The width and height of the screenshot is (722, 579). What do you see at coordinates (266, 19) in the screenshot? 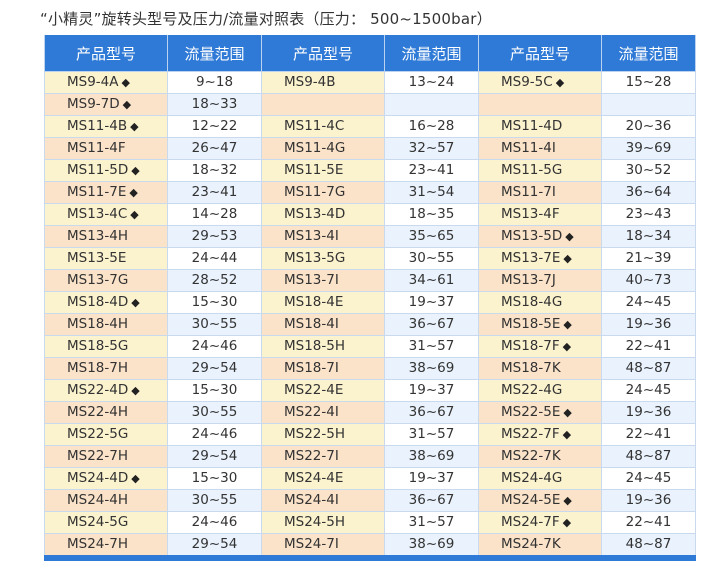
I see `page-title: “小精灵”旋转头型号及压力/流量对照表（压力： 500~1500bar）` at bounding box center [266, 19].